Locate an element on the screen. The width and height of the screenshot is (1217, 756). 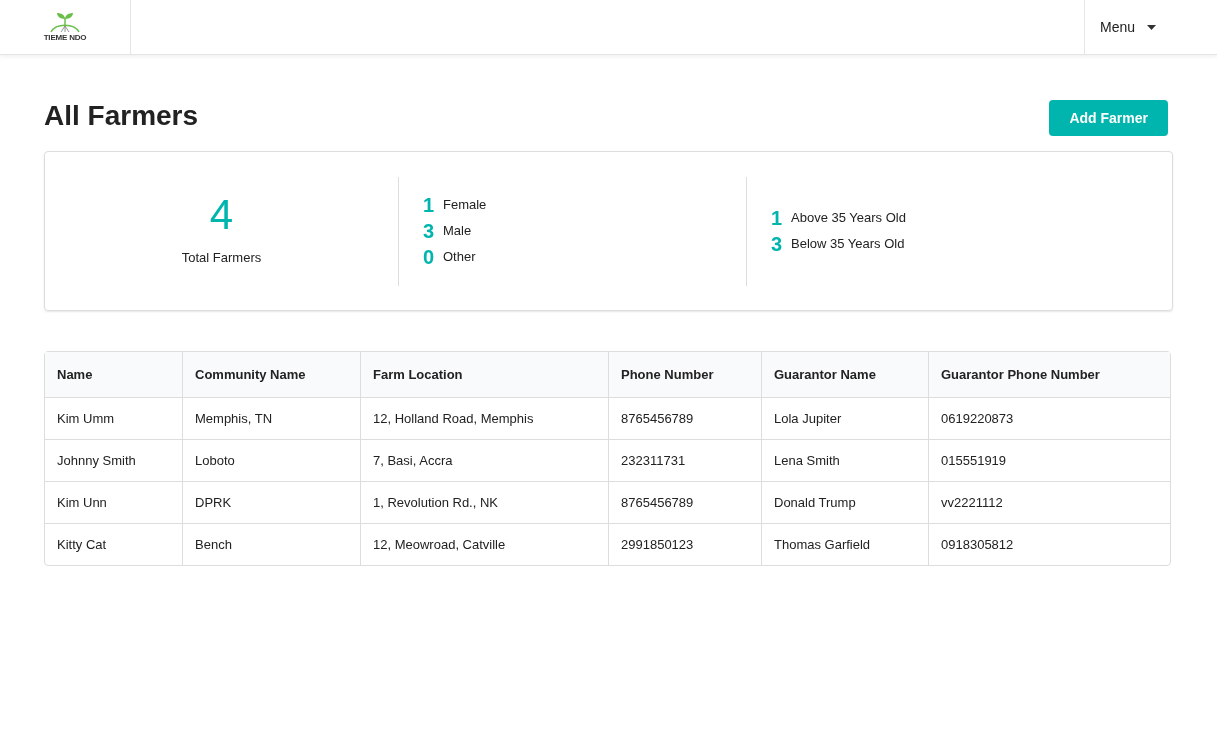
stat-label: Male is located at coordinates (457, 231).